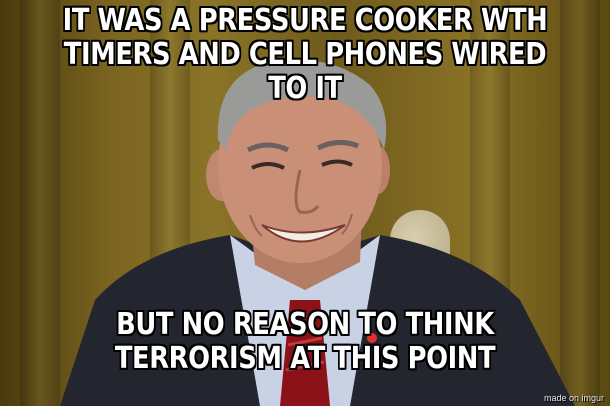  I want to click on imgur-watermark: made on imgur, so click(573, 398).